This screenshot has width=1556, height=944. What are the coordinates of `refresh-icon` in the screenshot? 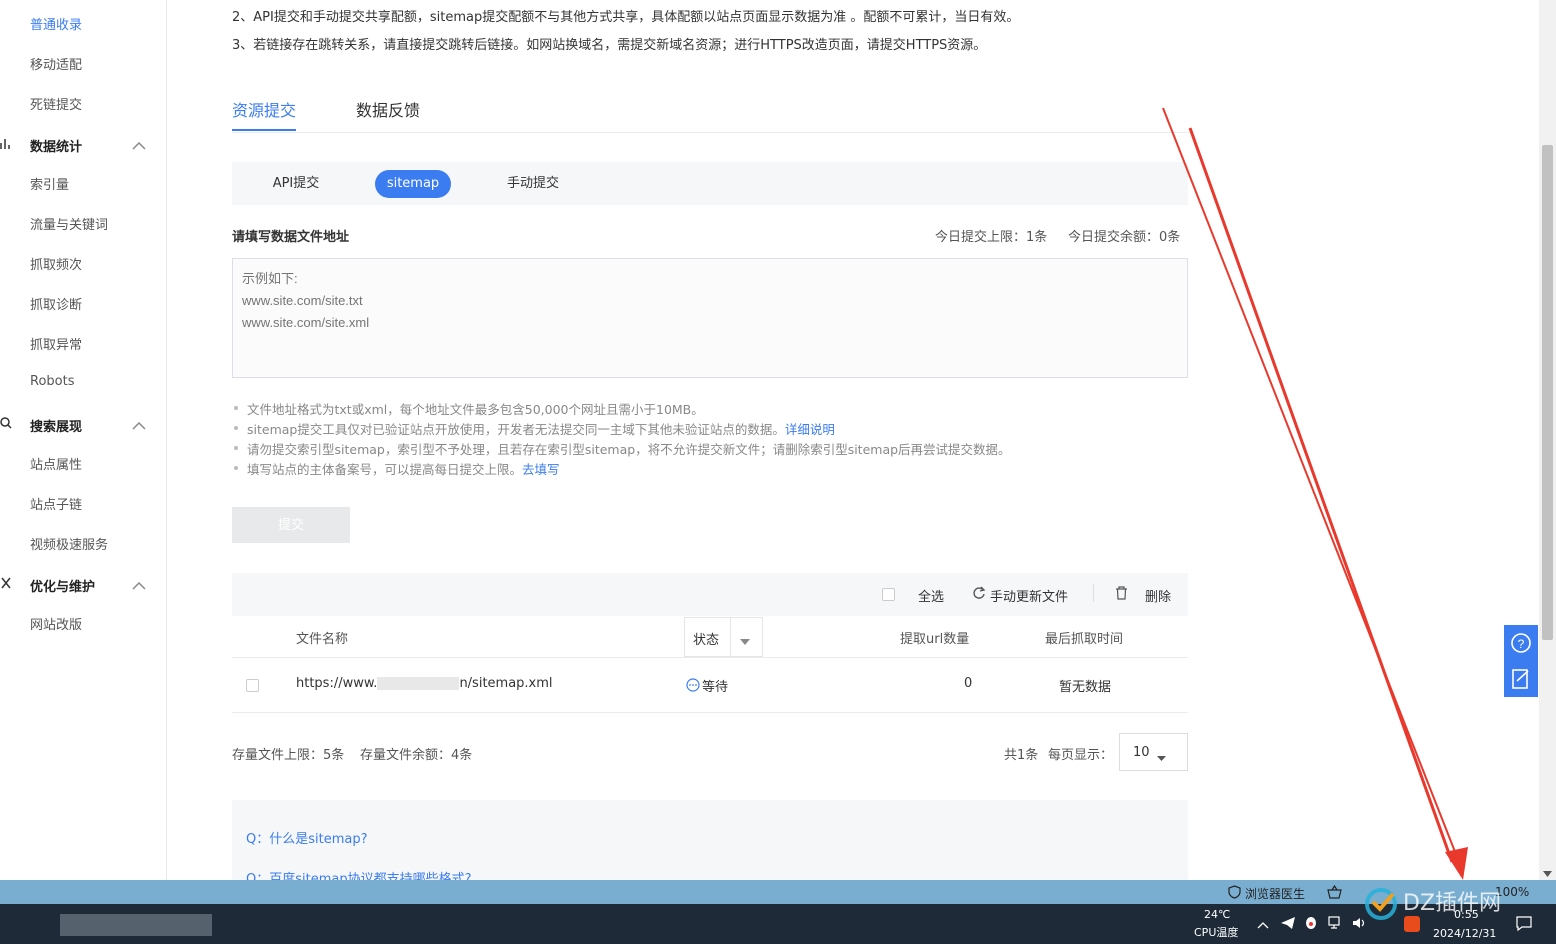 It's located at (979, 595).